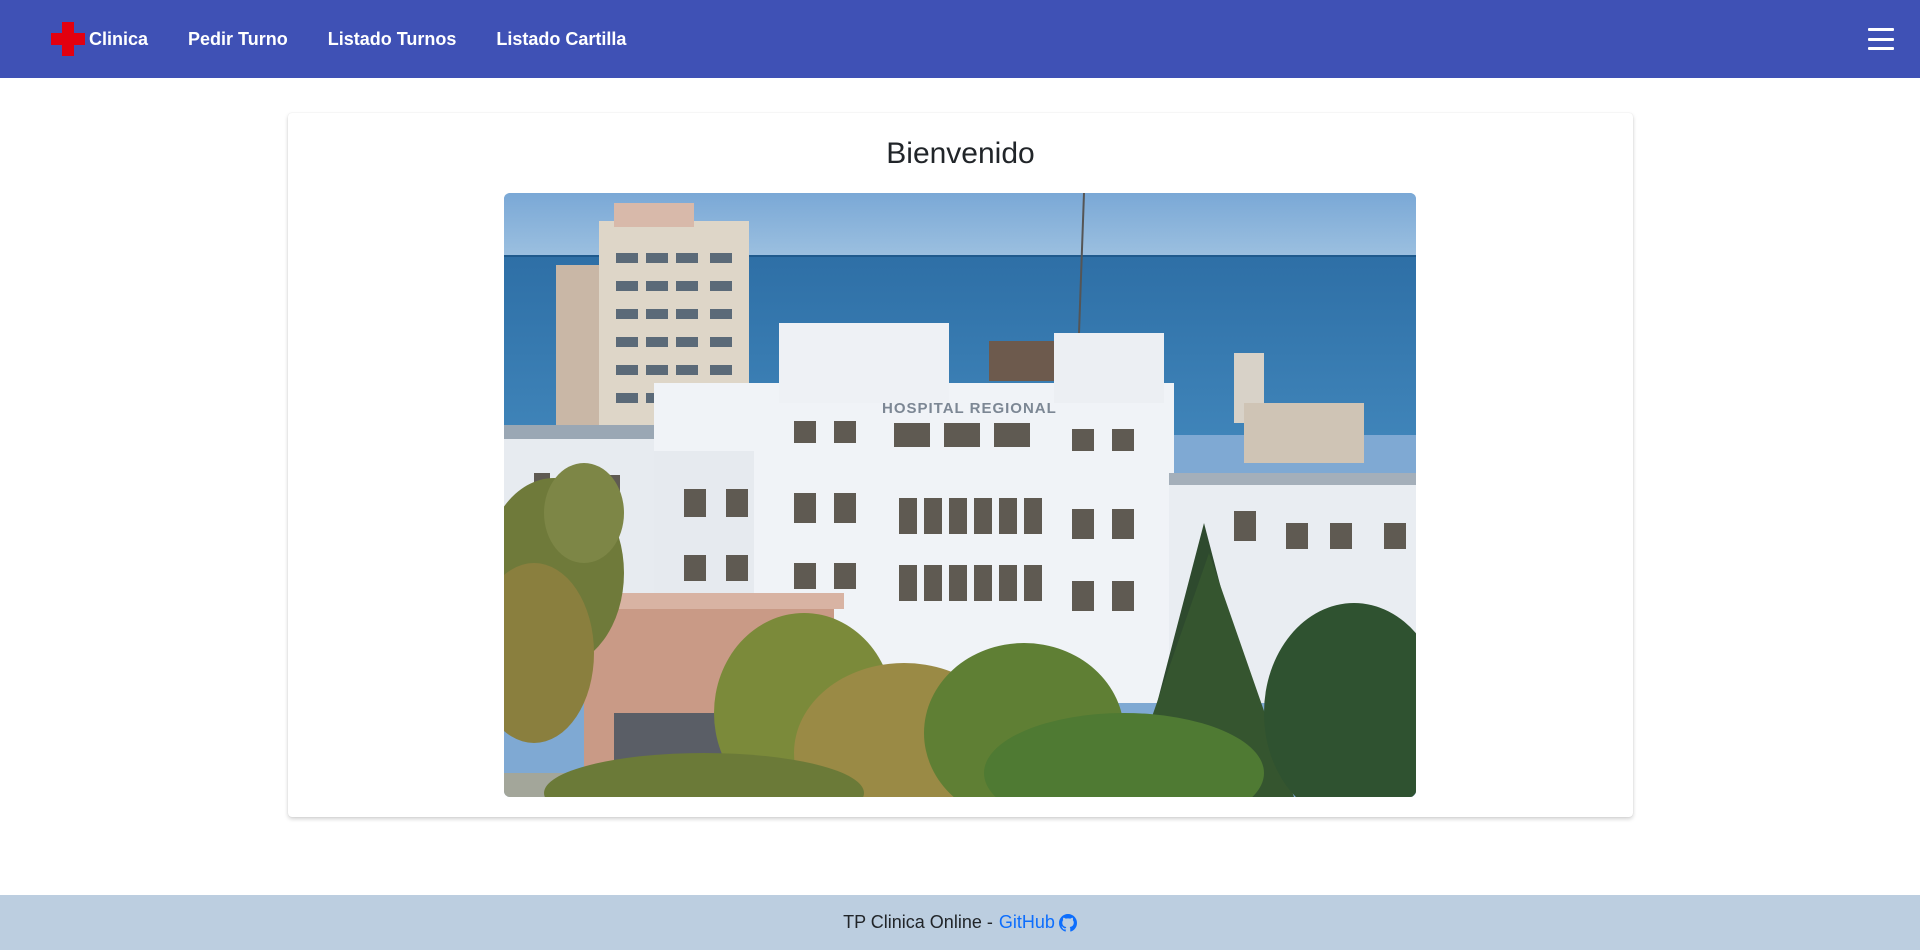 The width and height of the screenshot is (1920, 950). What do you see at coordinates (1881, 39) in the screenshot?
I see `hamburger-menu-icon` at bounding box center [1881, 39].